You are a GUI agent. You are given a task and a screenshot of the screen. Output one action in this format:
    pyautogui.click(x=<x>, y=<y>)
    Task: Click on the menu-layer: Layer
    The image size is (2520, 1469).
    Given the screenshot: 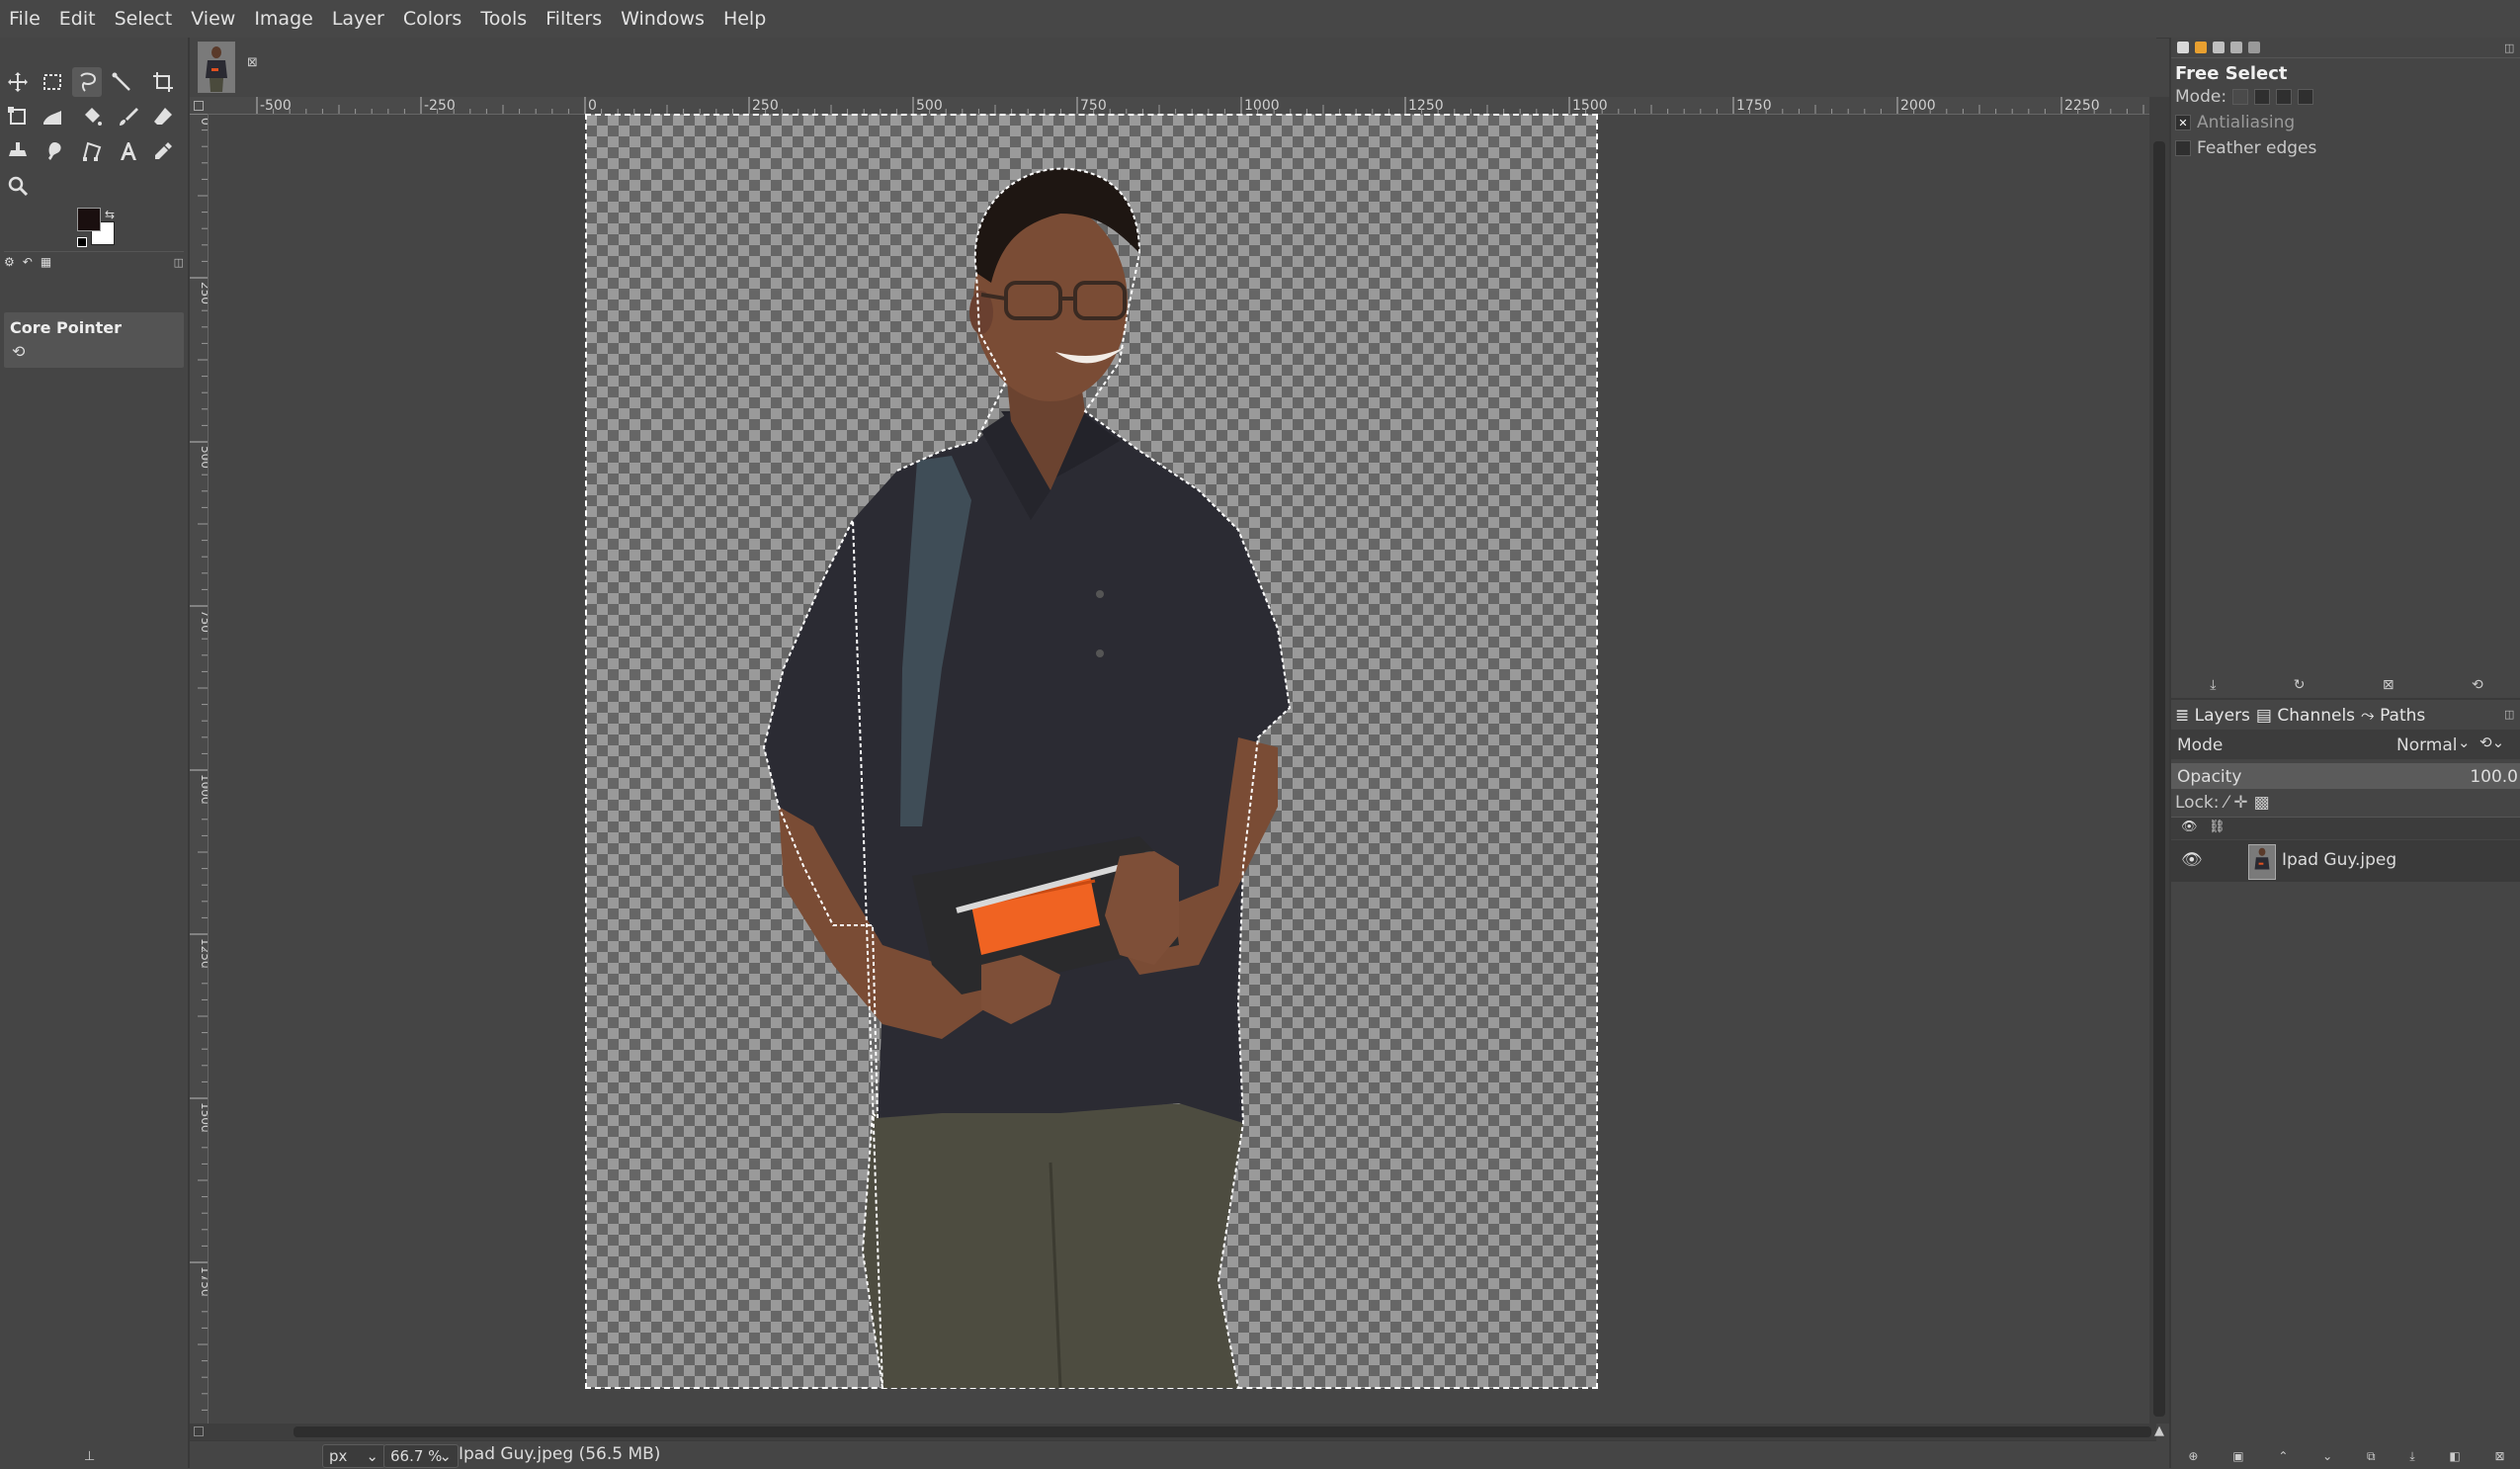 What is the action you would take?
    pyautogui.click(x=358, y=19)
    